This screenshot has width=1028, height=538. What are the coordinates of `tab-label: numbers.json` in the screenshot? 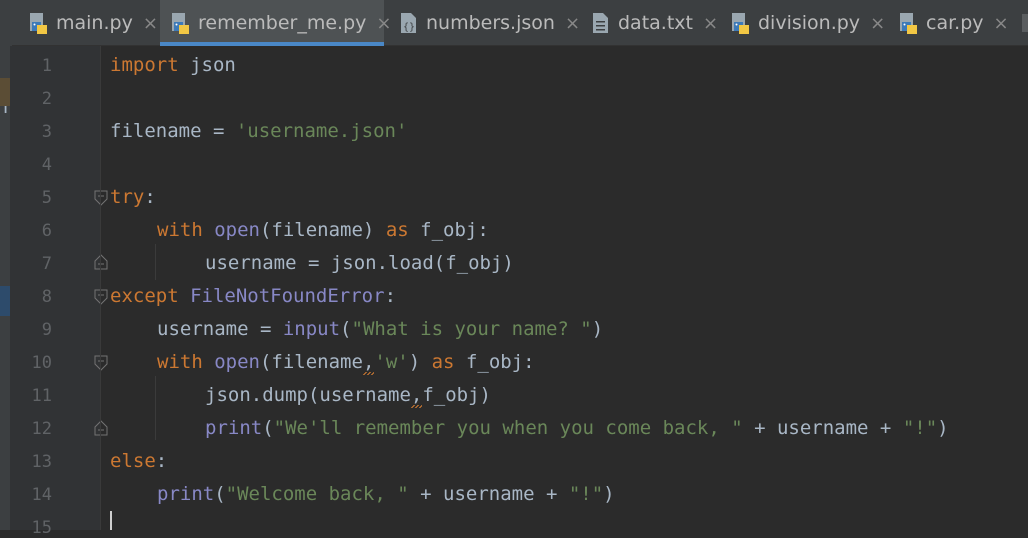 It's located at (490, 23).